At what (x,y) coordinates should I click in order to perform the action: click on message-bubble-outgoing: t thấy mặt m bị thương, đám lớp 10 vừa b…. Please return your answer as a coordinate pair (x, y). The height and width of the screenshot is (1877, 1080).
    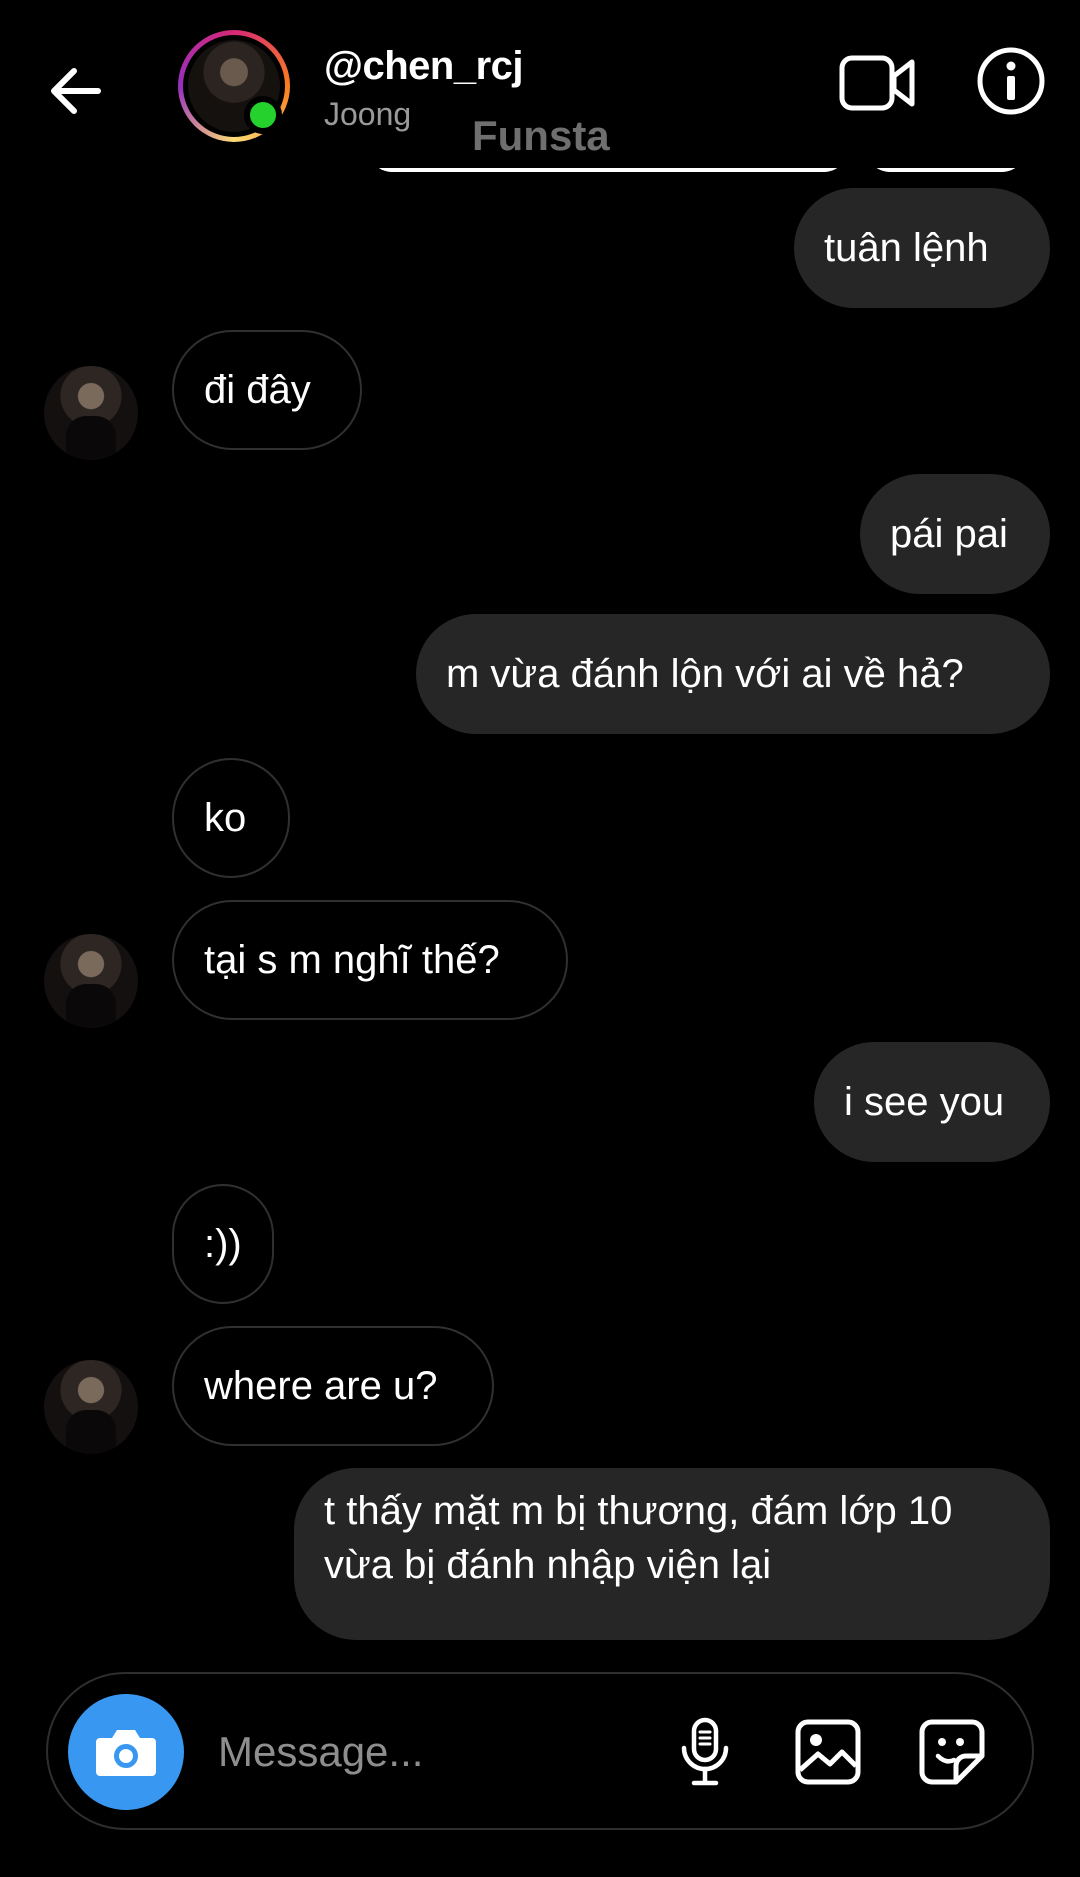
    Looking at the image, I should click on (672, 1554).